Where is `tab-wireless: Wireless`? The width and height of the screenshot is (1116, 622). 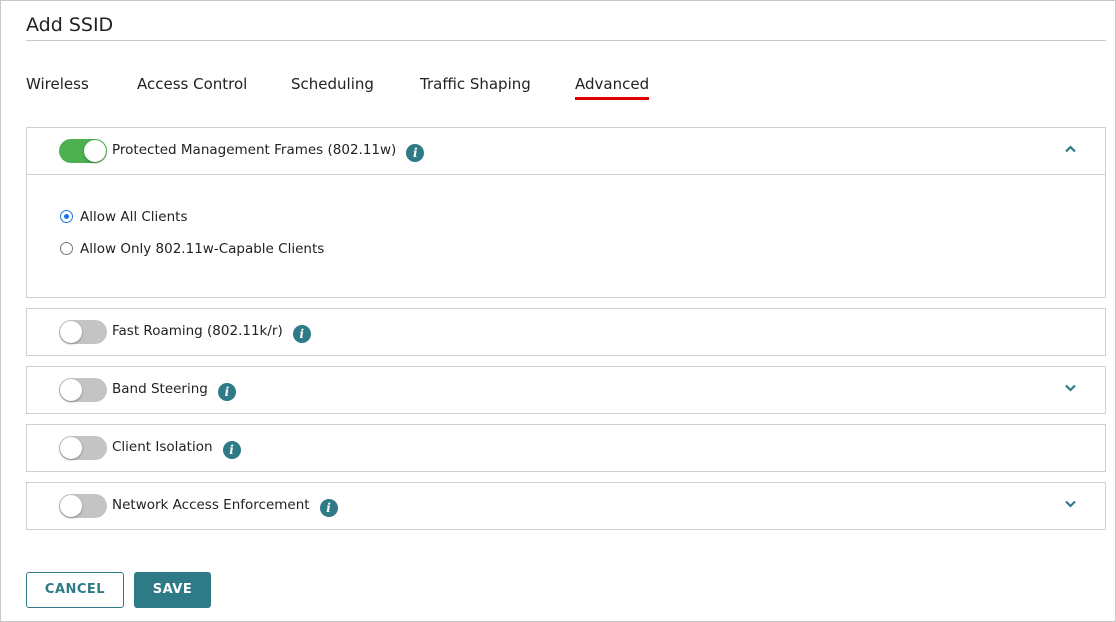
tab-wireless: Wireless is located at coordinates (57, 88).